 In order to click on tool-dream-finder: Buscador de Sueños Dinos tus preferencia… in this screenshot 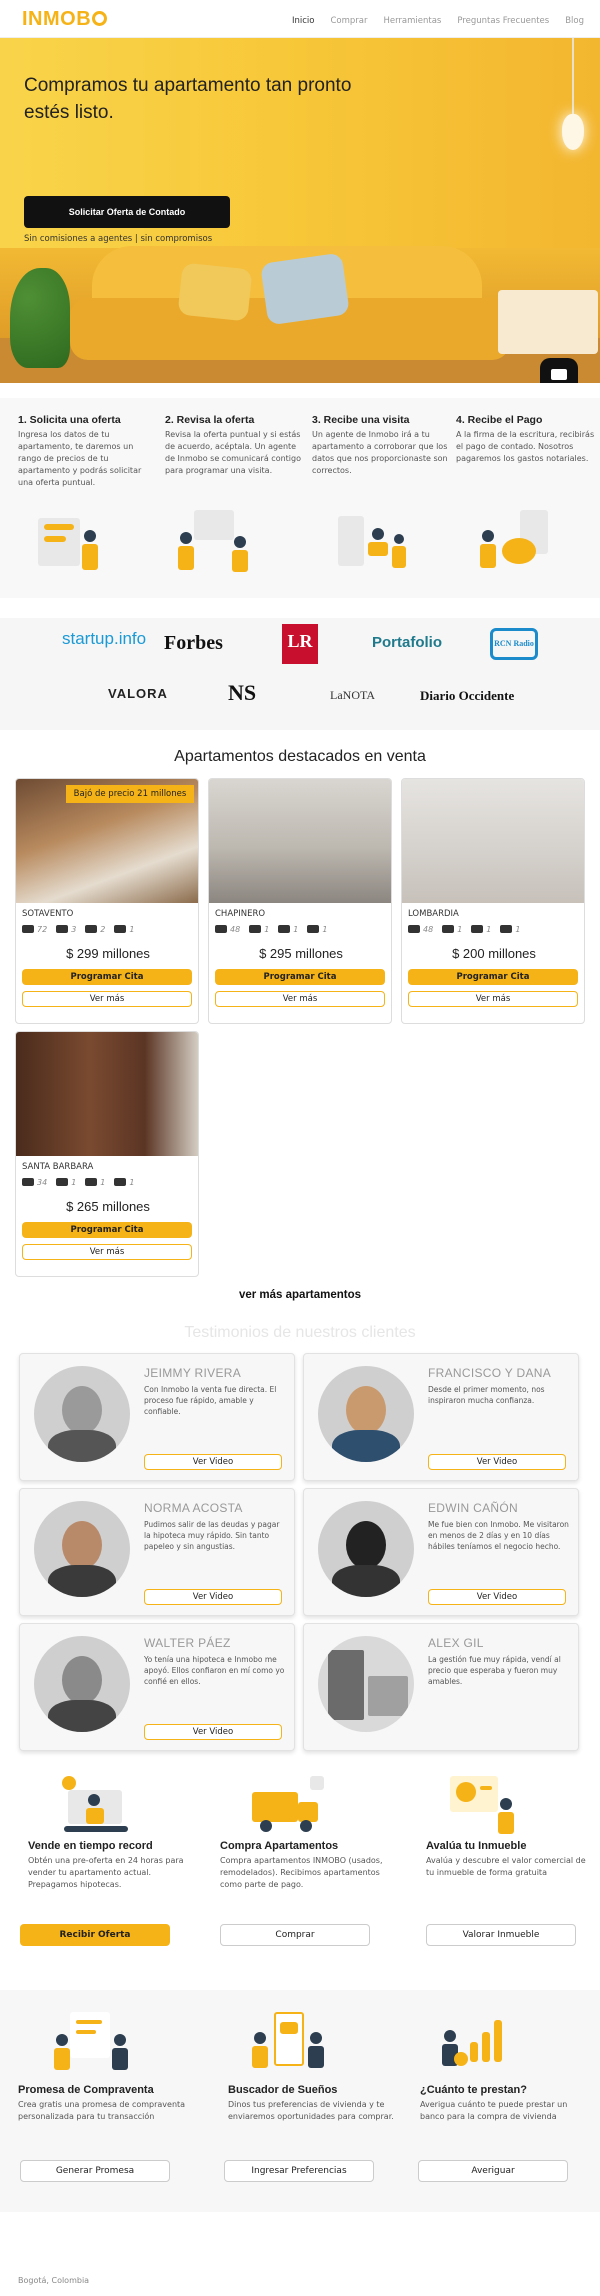, I will do `click(313, 2103)`.